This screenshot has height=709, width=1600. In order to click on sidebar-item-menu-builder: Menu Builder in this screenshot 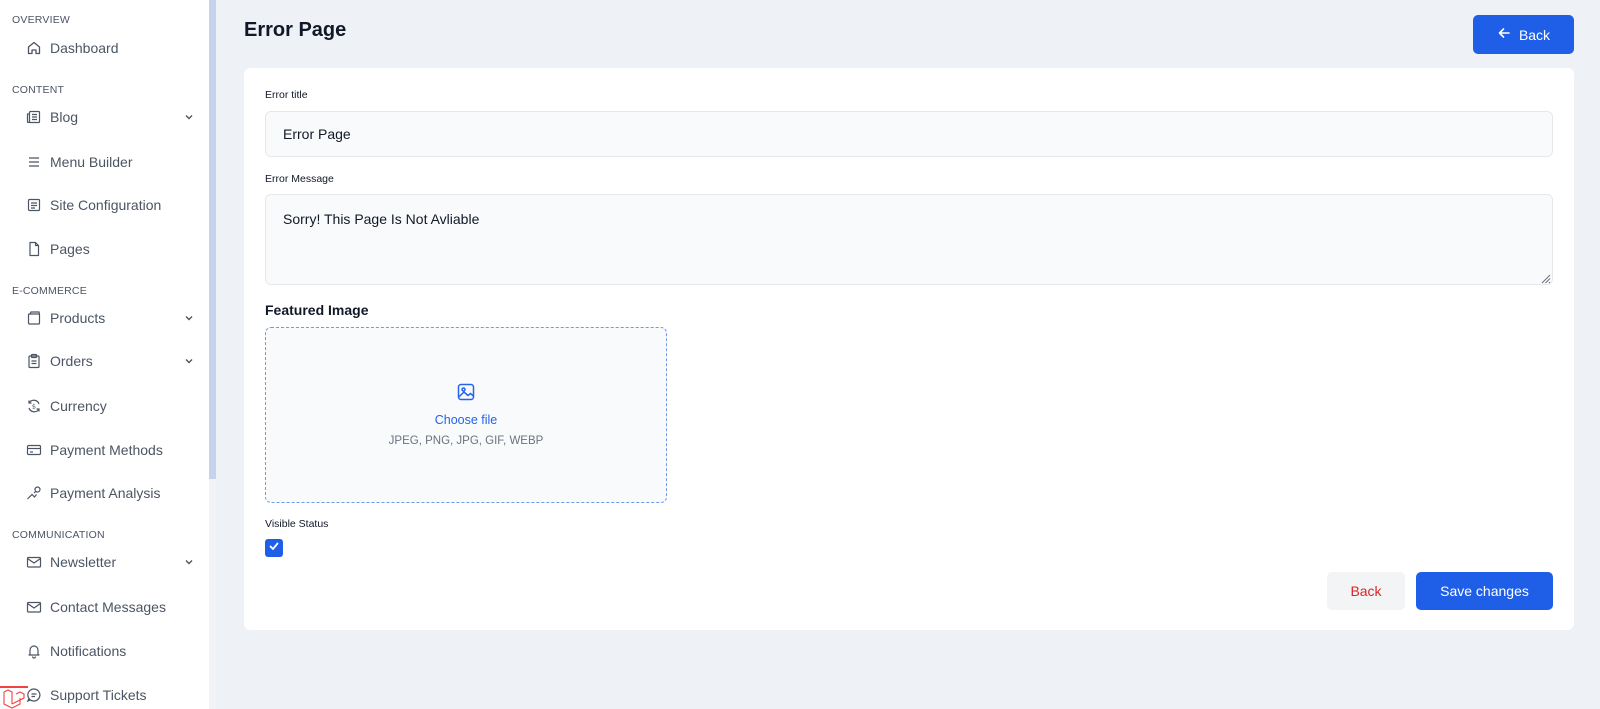, I will do `click(103, 162)`.